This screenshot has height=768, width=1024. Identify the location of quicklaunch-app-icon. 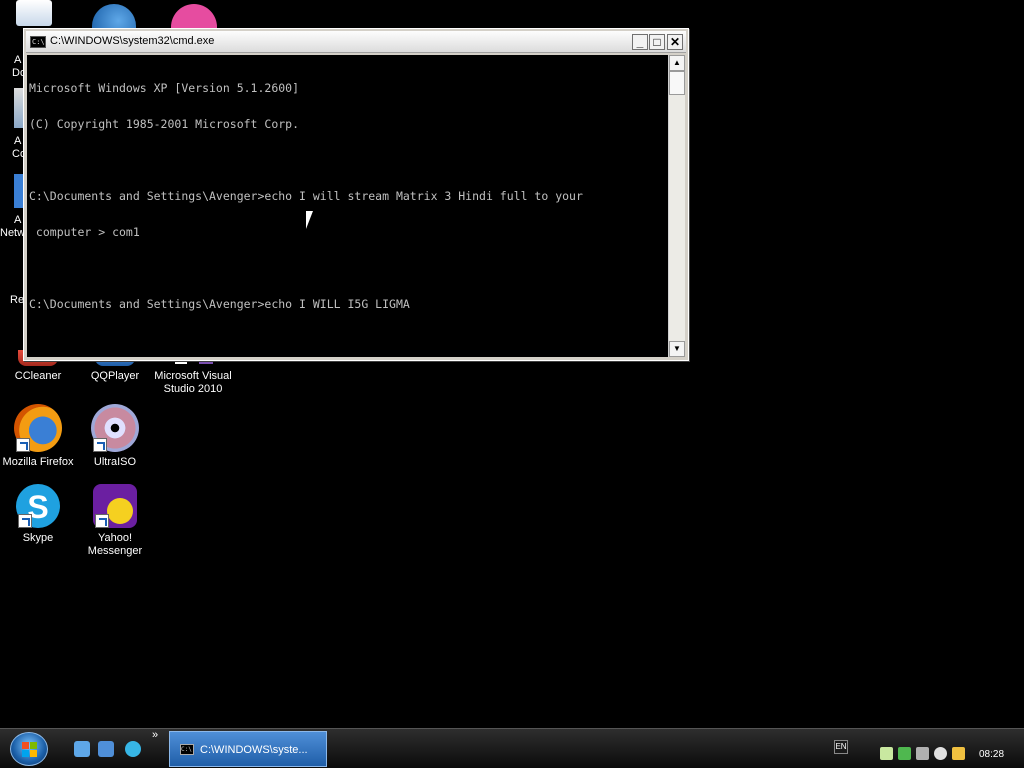
(106, 749).